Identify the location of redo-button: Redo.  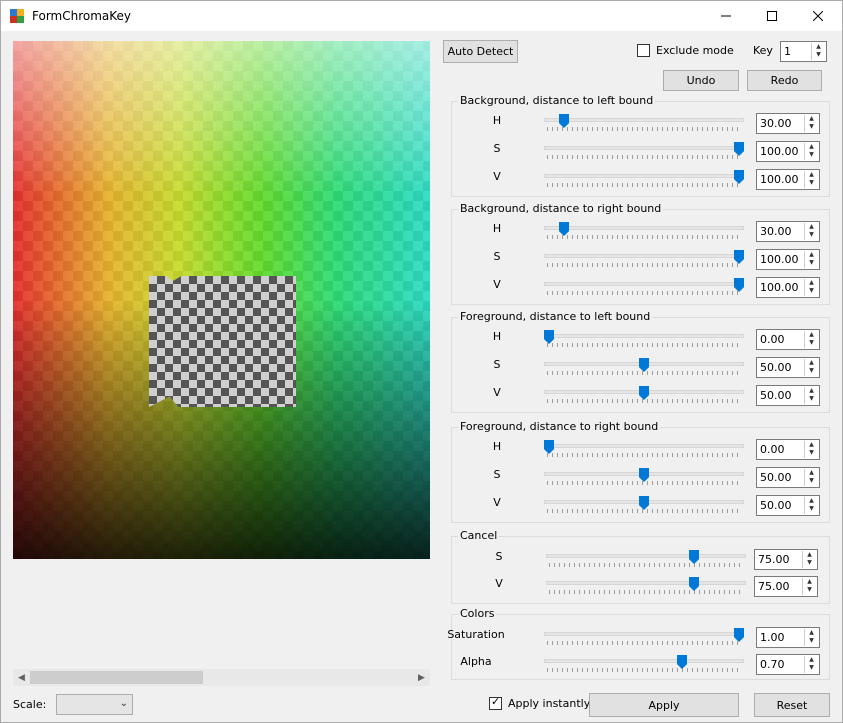
(784, 80).